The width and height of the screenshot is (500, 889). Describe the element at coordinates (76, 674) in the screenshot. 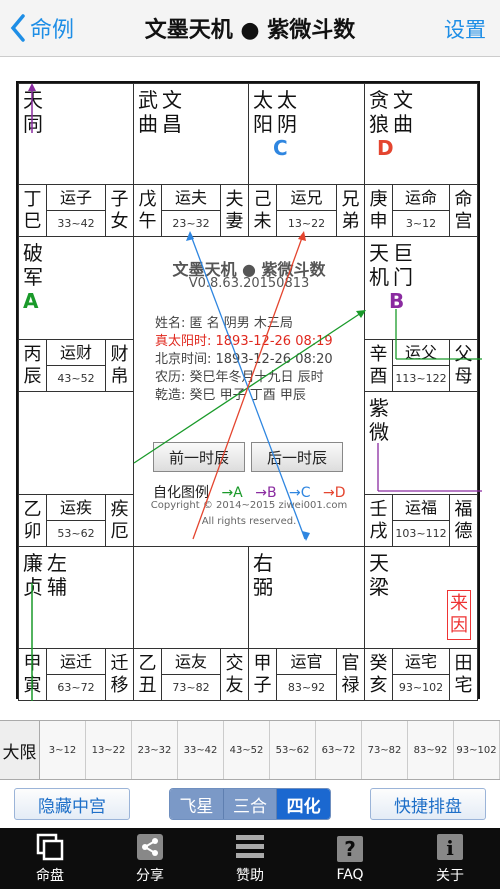

I see `palace-footer: 甲寅 运迁 63~72 迁移` at that location.